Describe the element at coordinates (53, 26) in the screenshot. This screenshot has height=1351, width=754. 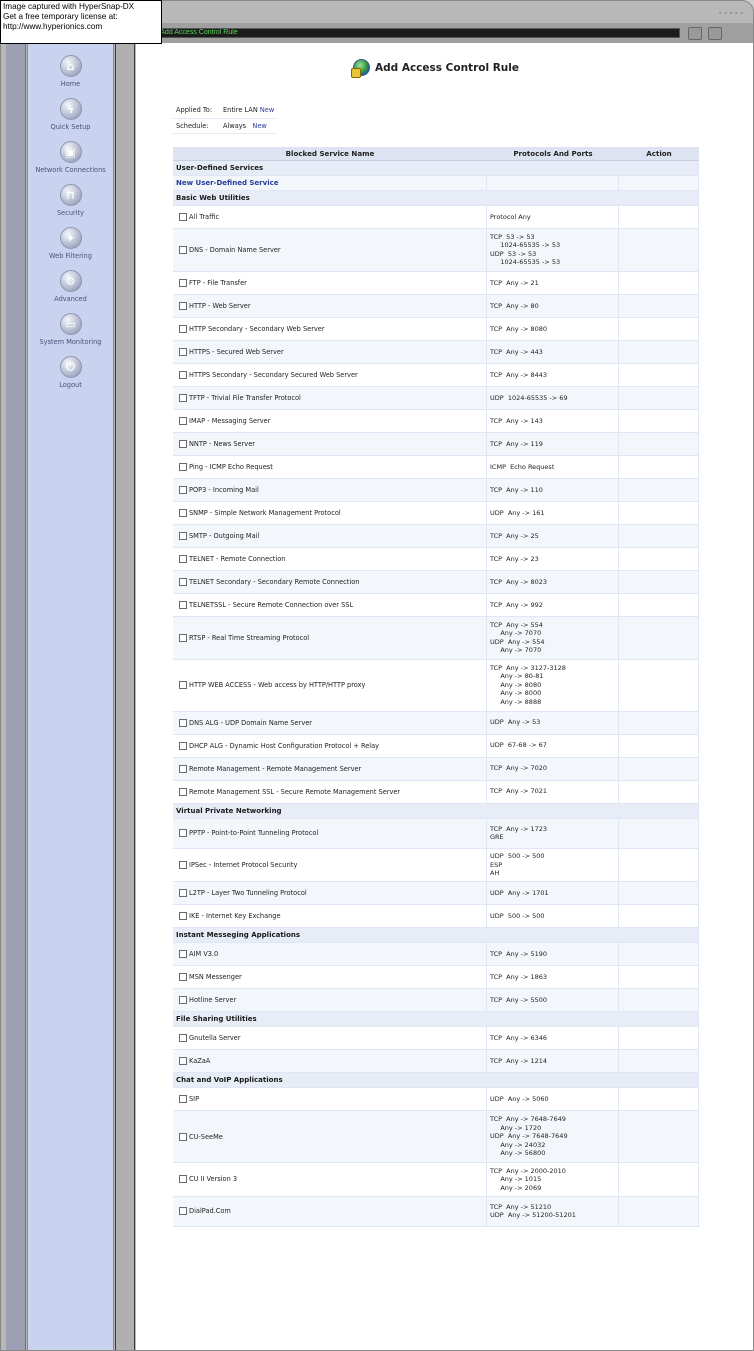
I see `watermark-line: http://www.hyperionics.com` at that location.